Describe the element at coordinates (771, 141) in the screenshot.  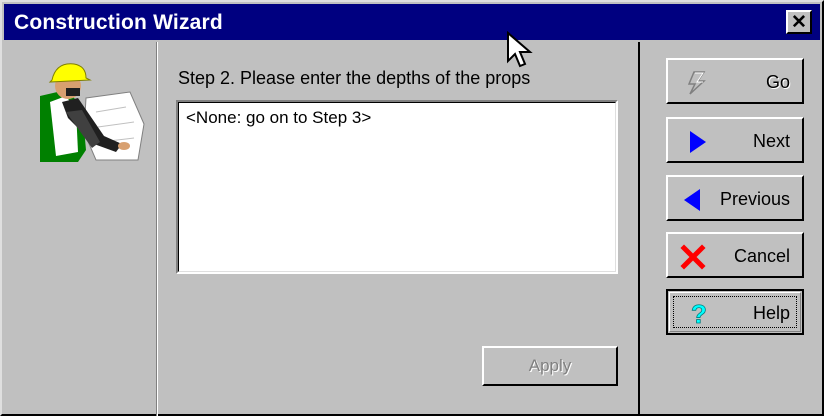
I see `next-button-label: Next` at that location.